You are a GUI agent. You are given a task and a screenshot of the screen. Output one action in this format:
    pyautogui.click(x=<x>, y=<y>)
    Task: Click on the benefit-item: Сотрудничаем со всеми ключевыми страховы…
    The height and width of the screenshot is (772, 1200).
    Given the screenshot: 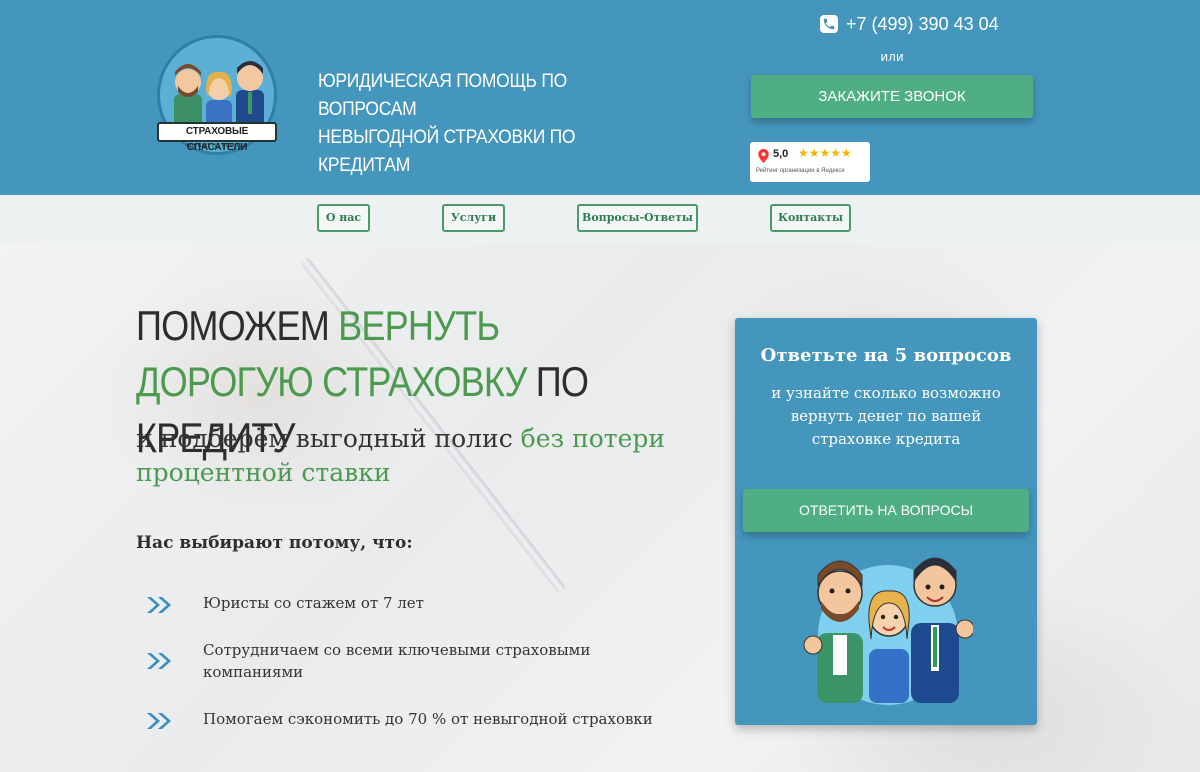 What is the action you would take?
    pyautogui.click(x=367, y=660)
    